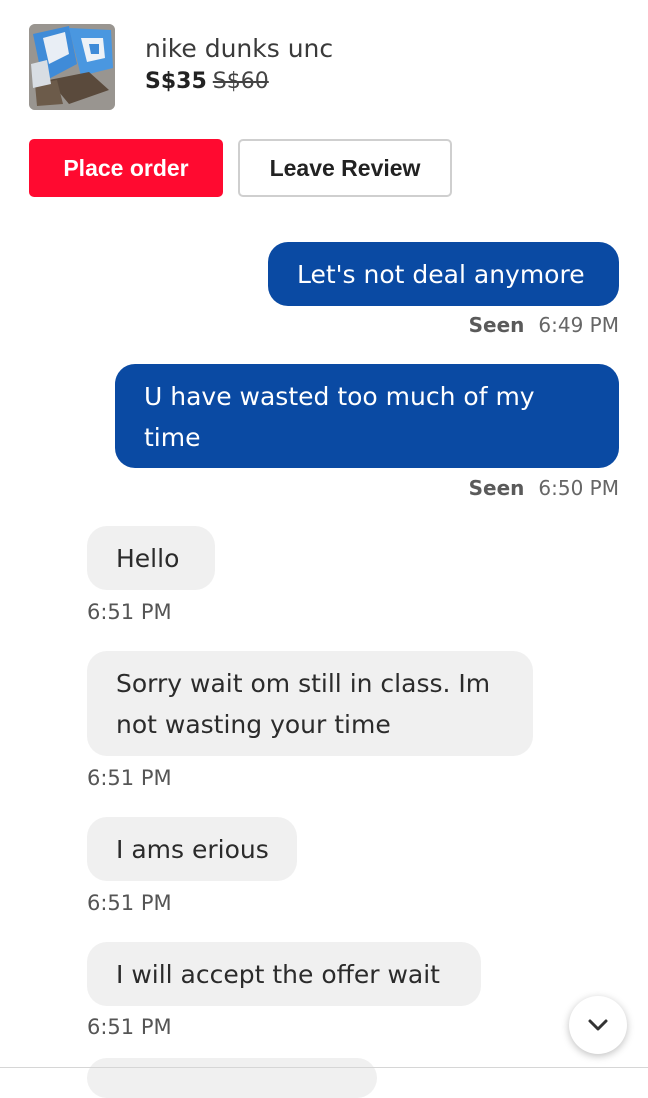 The image size is (648, 1098). What do you see at coordinates (239, 48) in the screenshot?
I see `listing-title: nike dunks unc` at bounding box center [239, 48].